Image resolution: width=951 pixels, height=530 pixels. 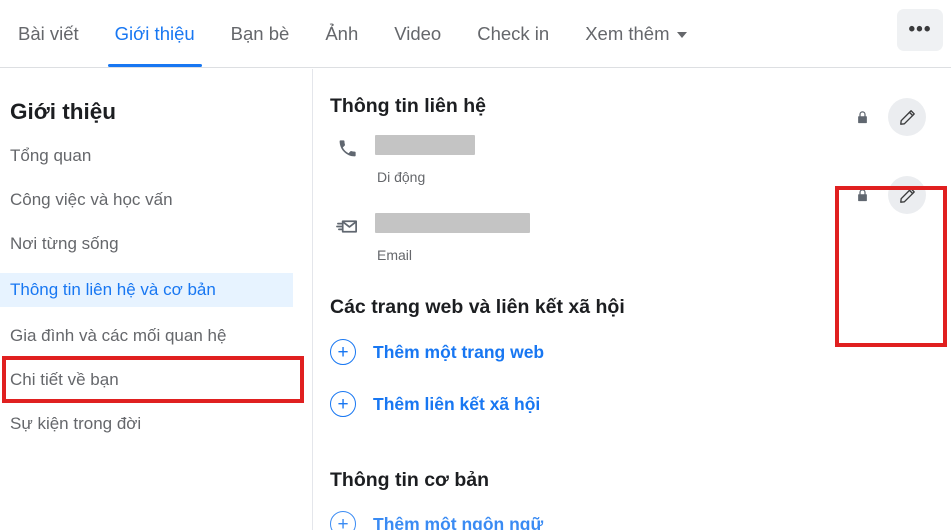 I want to click on tab-label: Xem thêm, so click(x=627, y=33).